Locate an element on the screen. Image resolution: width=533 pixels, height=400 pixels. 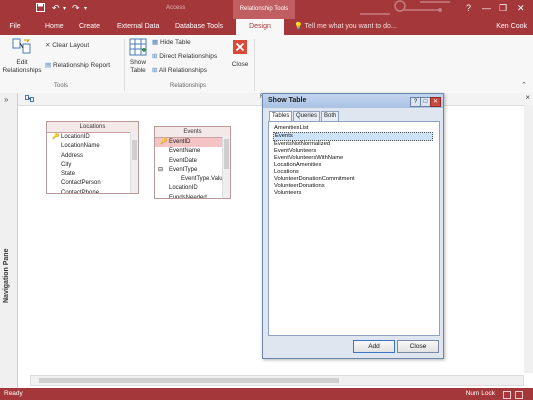
field-row: 🔑 EventID is located at coordinates (192, 143).